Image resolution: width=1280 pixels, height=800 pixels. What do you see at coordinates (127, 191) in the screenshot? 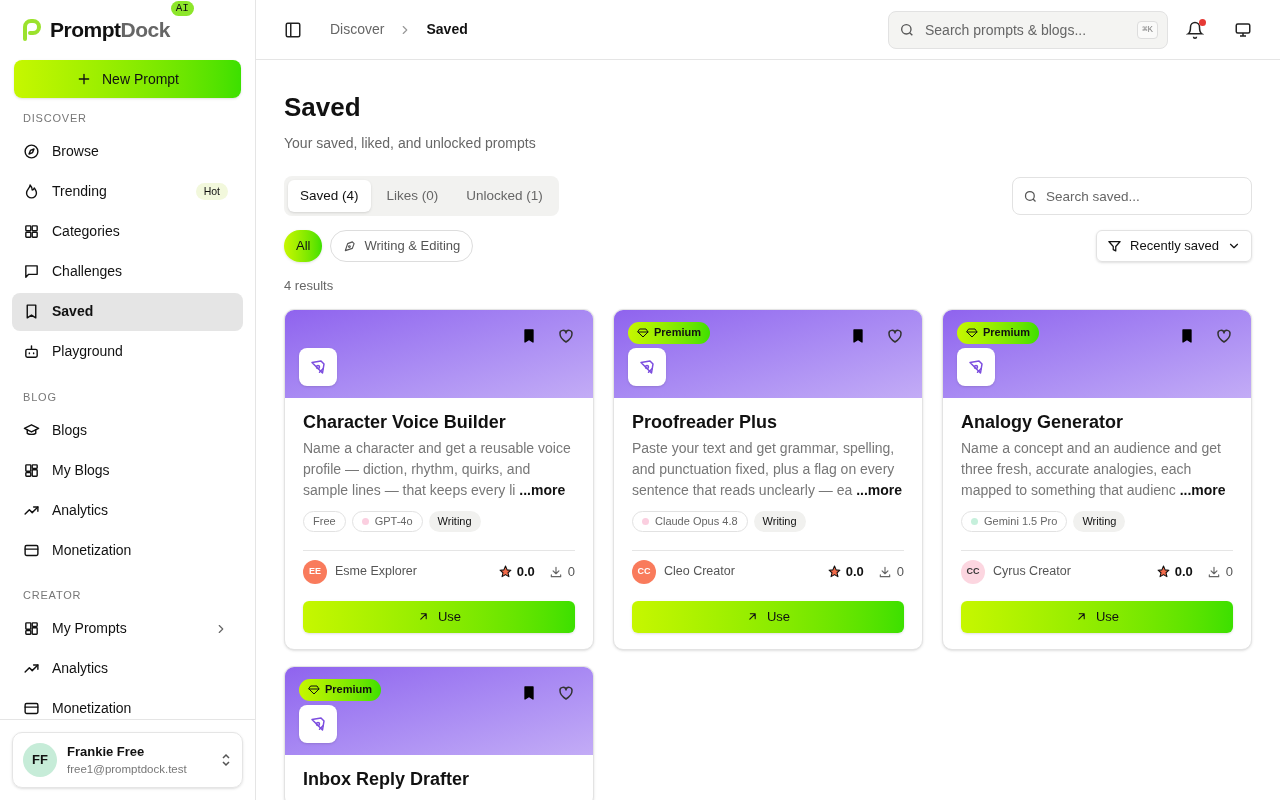
I see `sidebar-item: Trending Hot` at bounding box center [127, 191].